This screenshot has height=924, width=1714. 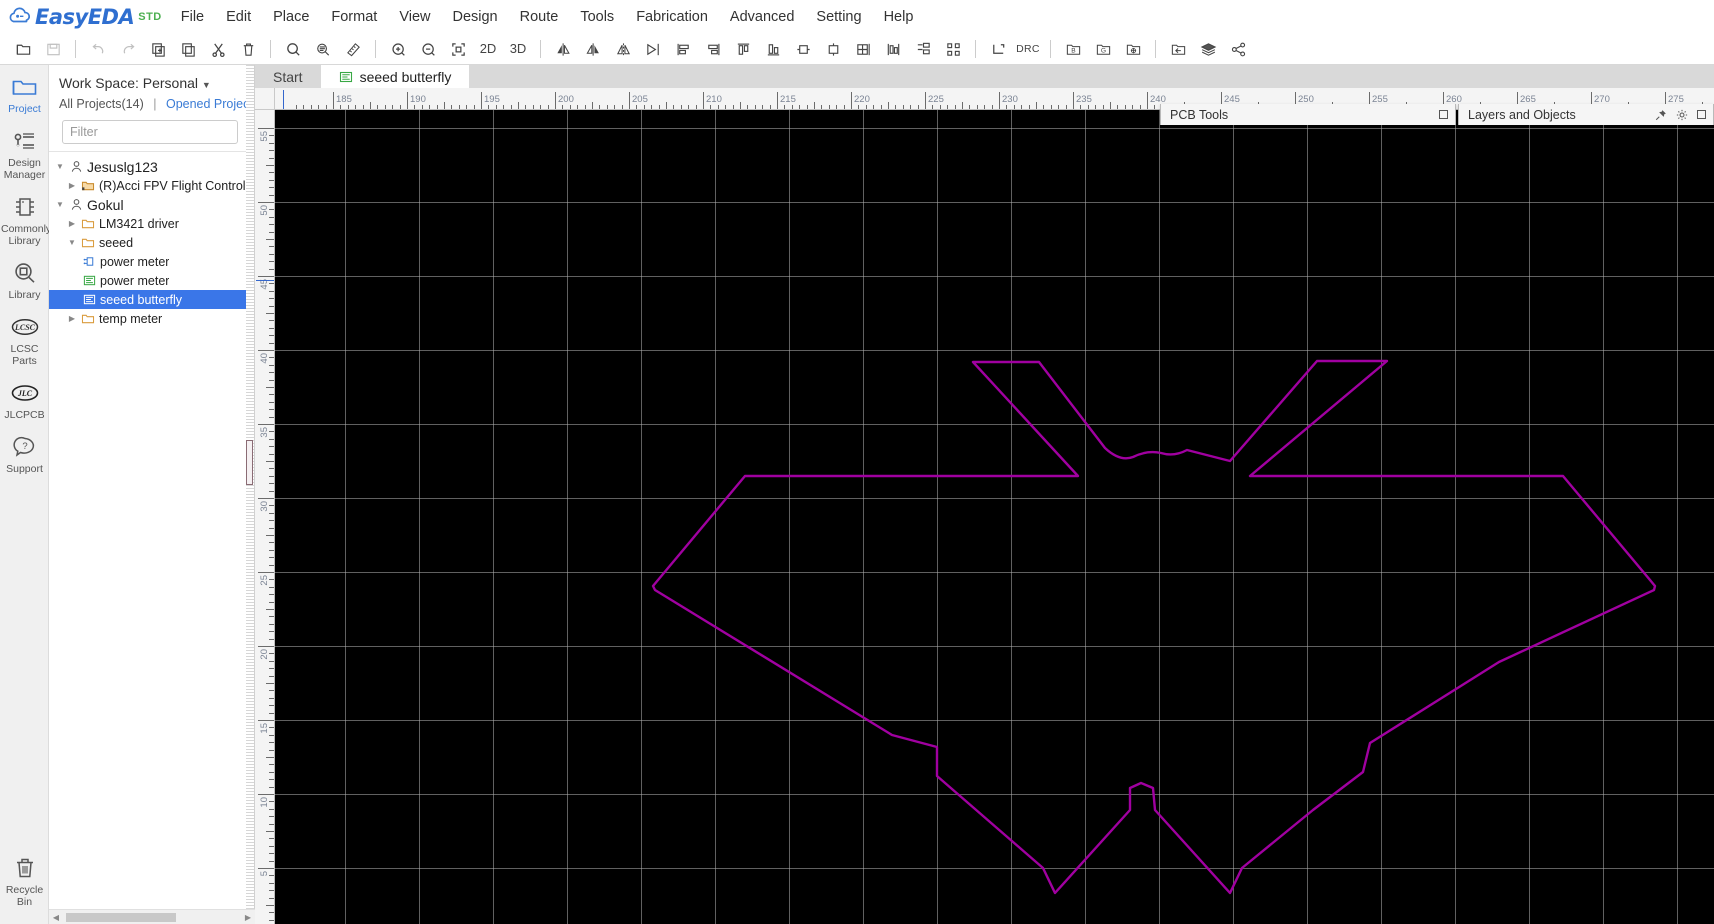 I want to click on tab-start: Start, so click(x=288, y=76).